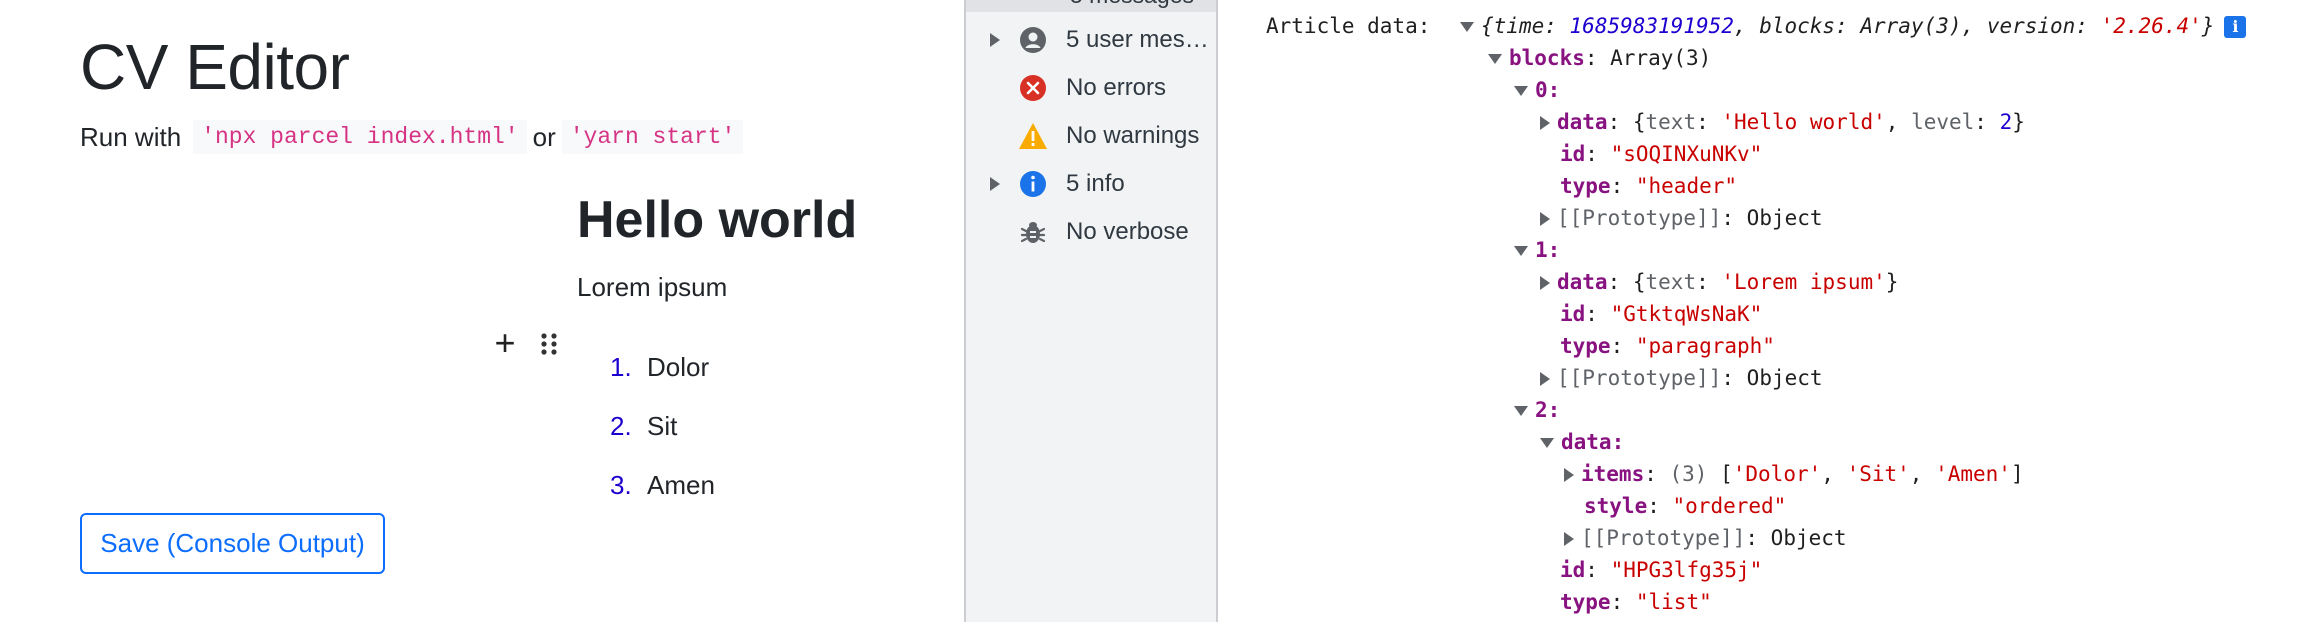  What do you see at coordinates (1599, 58) in the screenshot?
I see `blocks-row: blocks: Array(3)` at bounding box center [1599, 58].